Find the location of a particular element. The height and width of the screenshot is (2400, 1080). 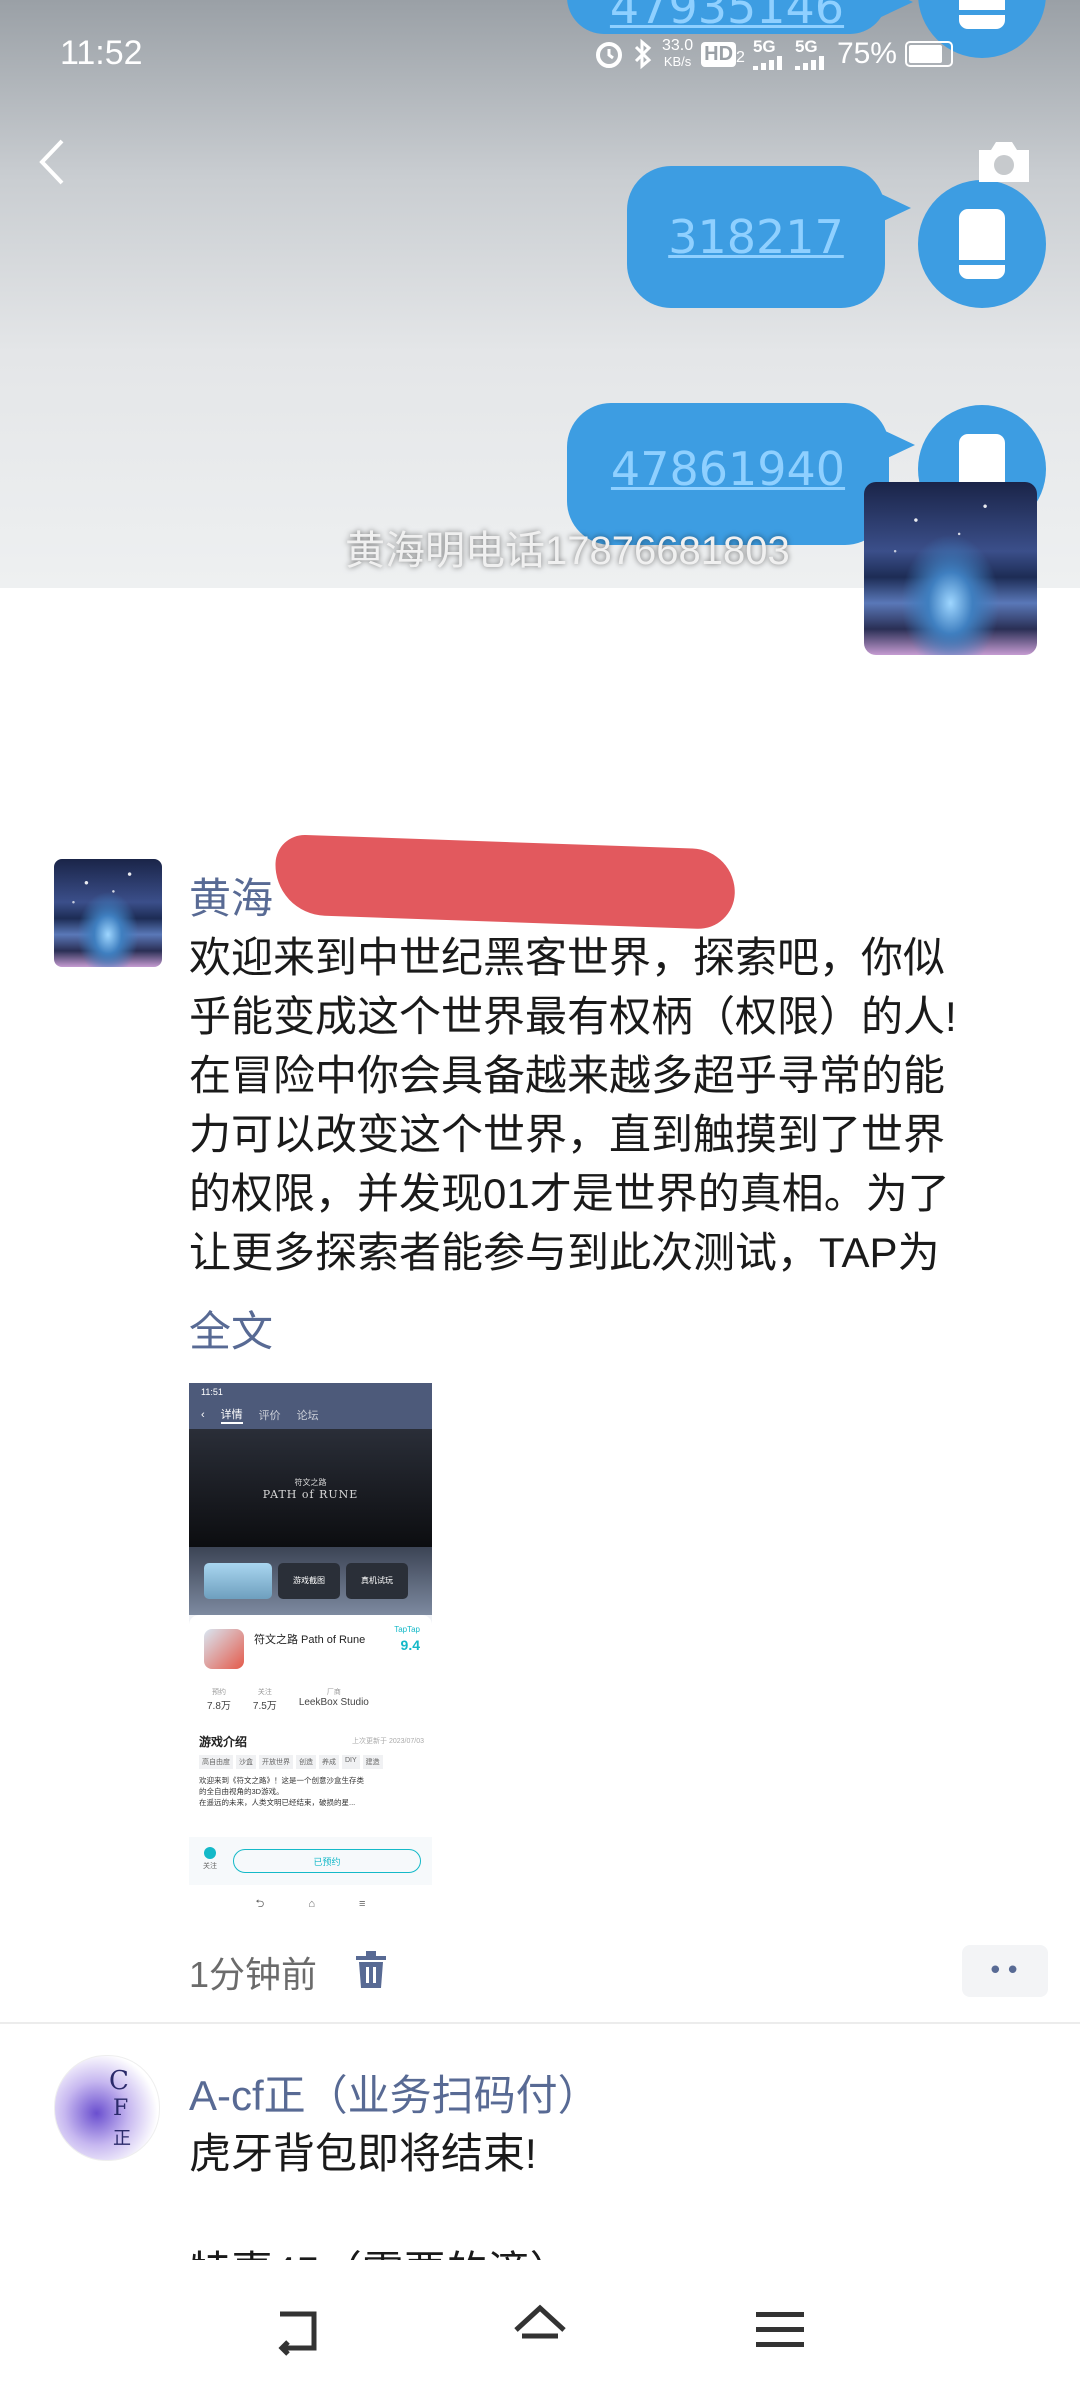

embed-tag: DIY is located at coordinates (351, 1762).